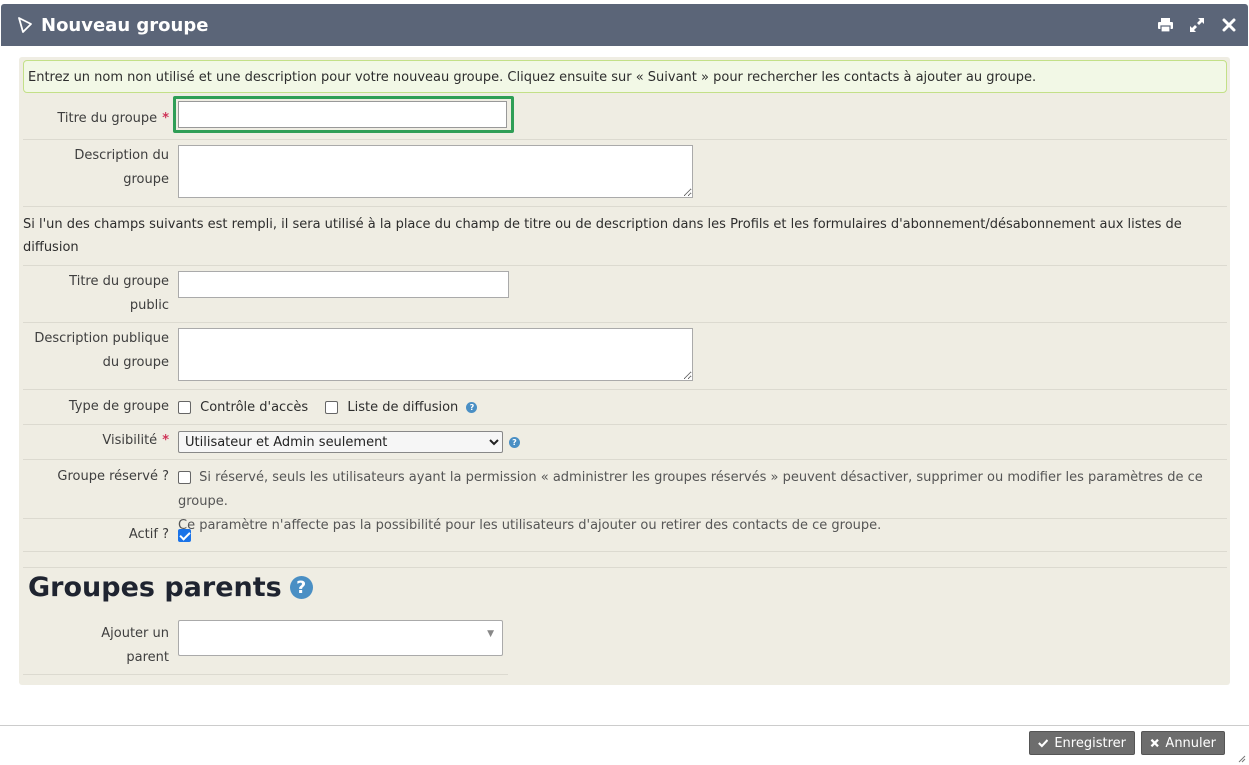  Describe the element at coordinates (26, 25) in the screenshot. I see `civi-logo-icon` at that location.